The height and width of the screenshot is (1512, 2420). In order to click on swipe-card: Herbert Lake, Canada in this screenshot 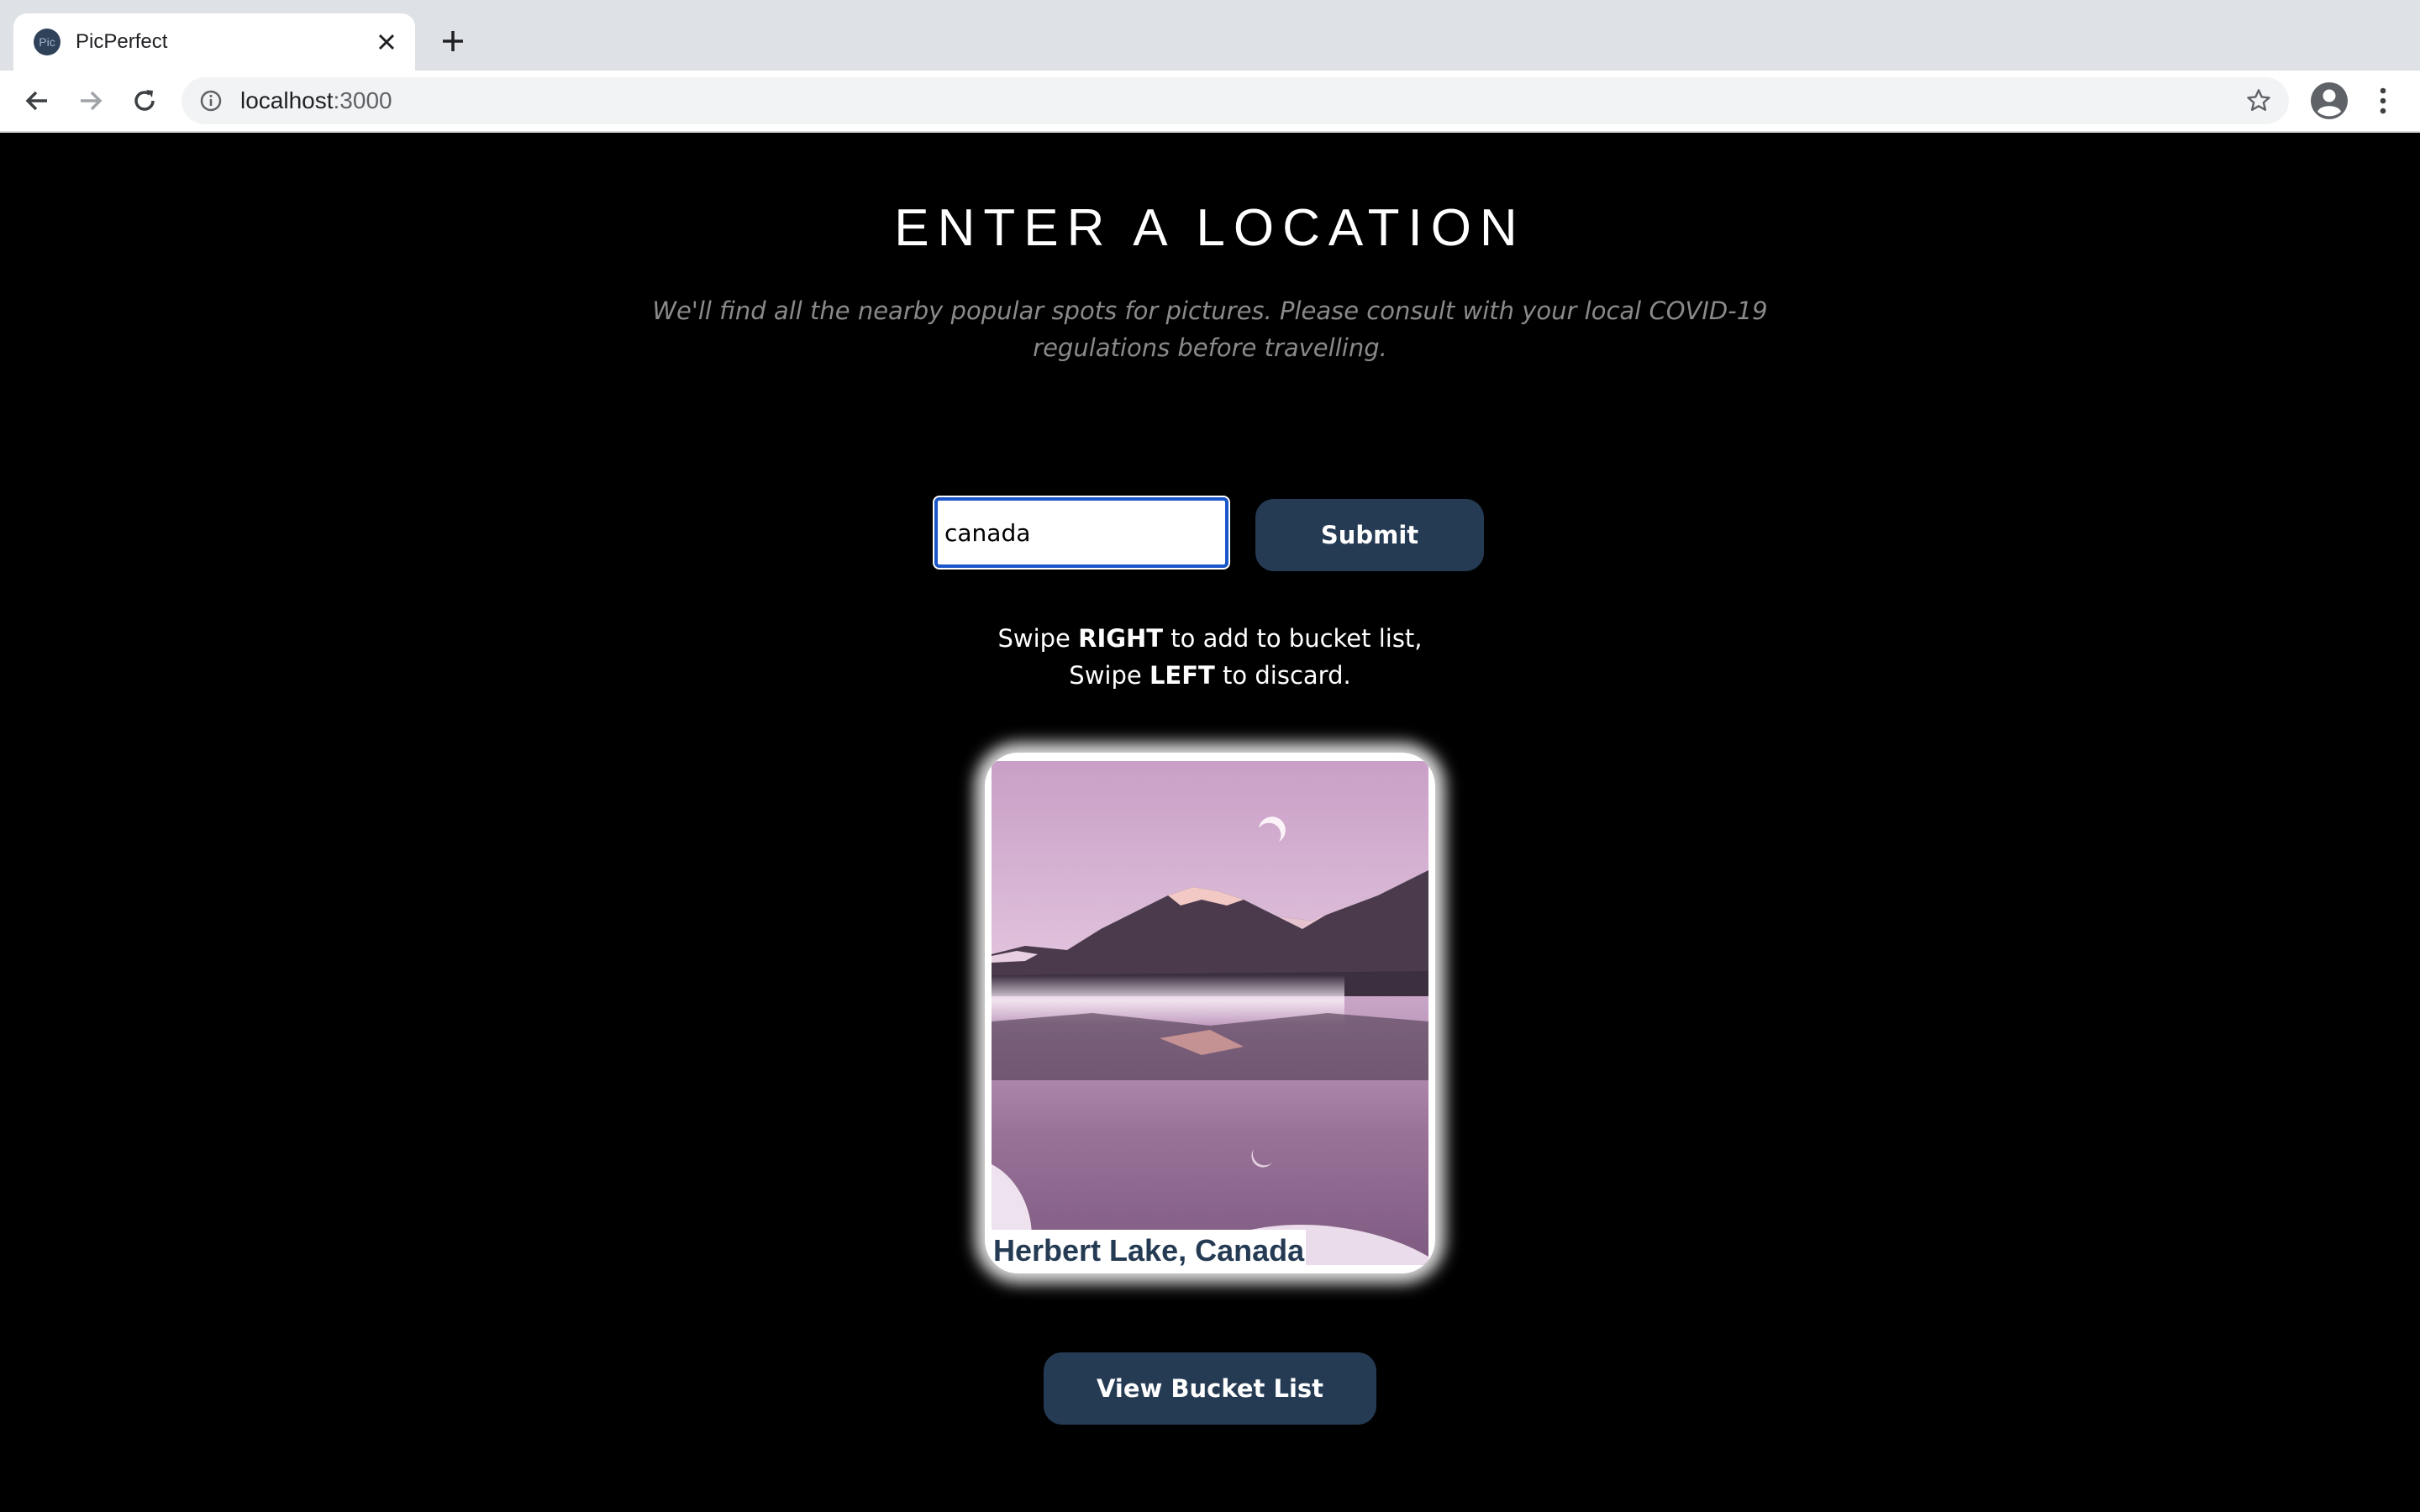, I will do `click(1210, 1013)`.